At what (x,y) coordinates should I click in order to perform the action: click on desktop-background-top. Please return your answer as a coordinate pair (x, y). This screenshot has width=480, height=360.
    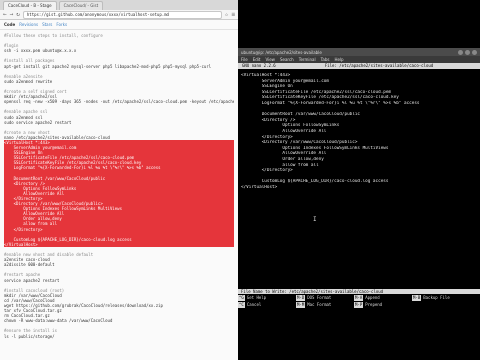
    Looking at the image, I should click on (359, 24).